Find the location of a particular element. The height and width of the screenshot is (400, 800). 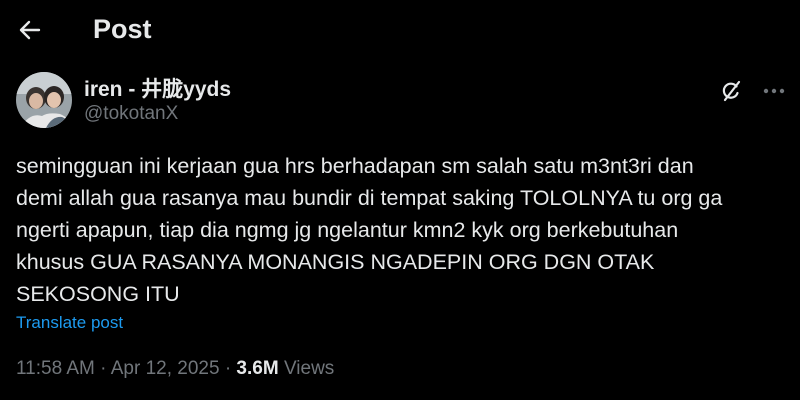

post-meta: 11:58 AM · Apr 12, 2025 · 3.6M Views is located at coordinates (175, 369).